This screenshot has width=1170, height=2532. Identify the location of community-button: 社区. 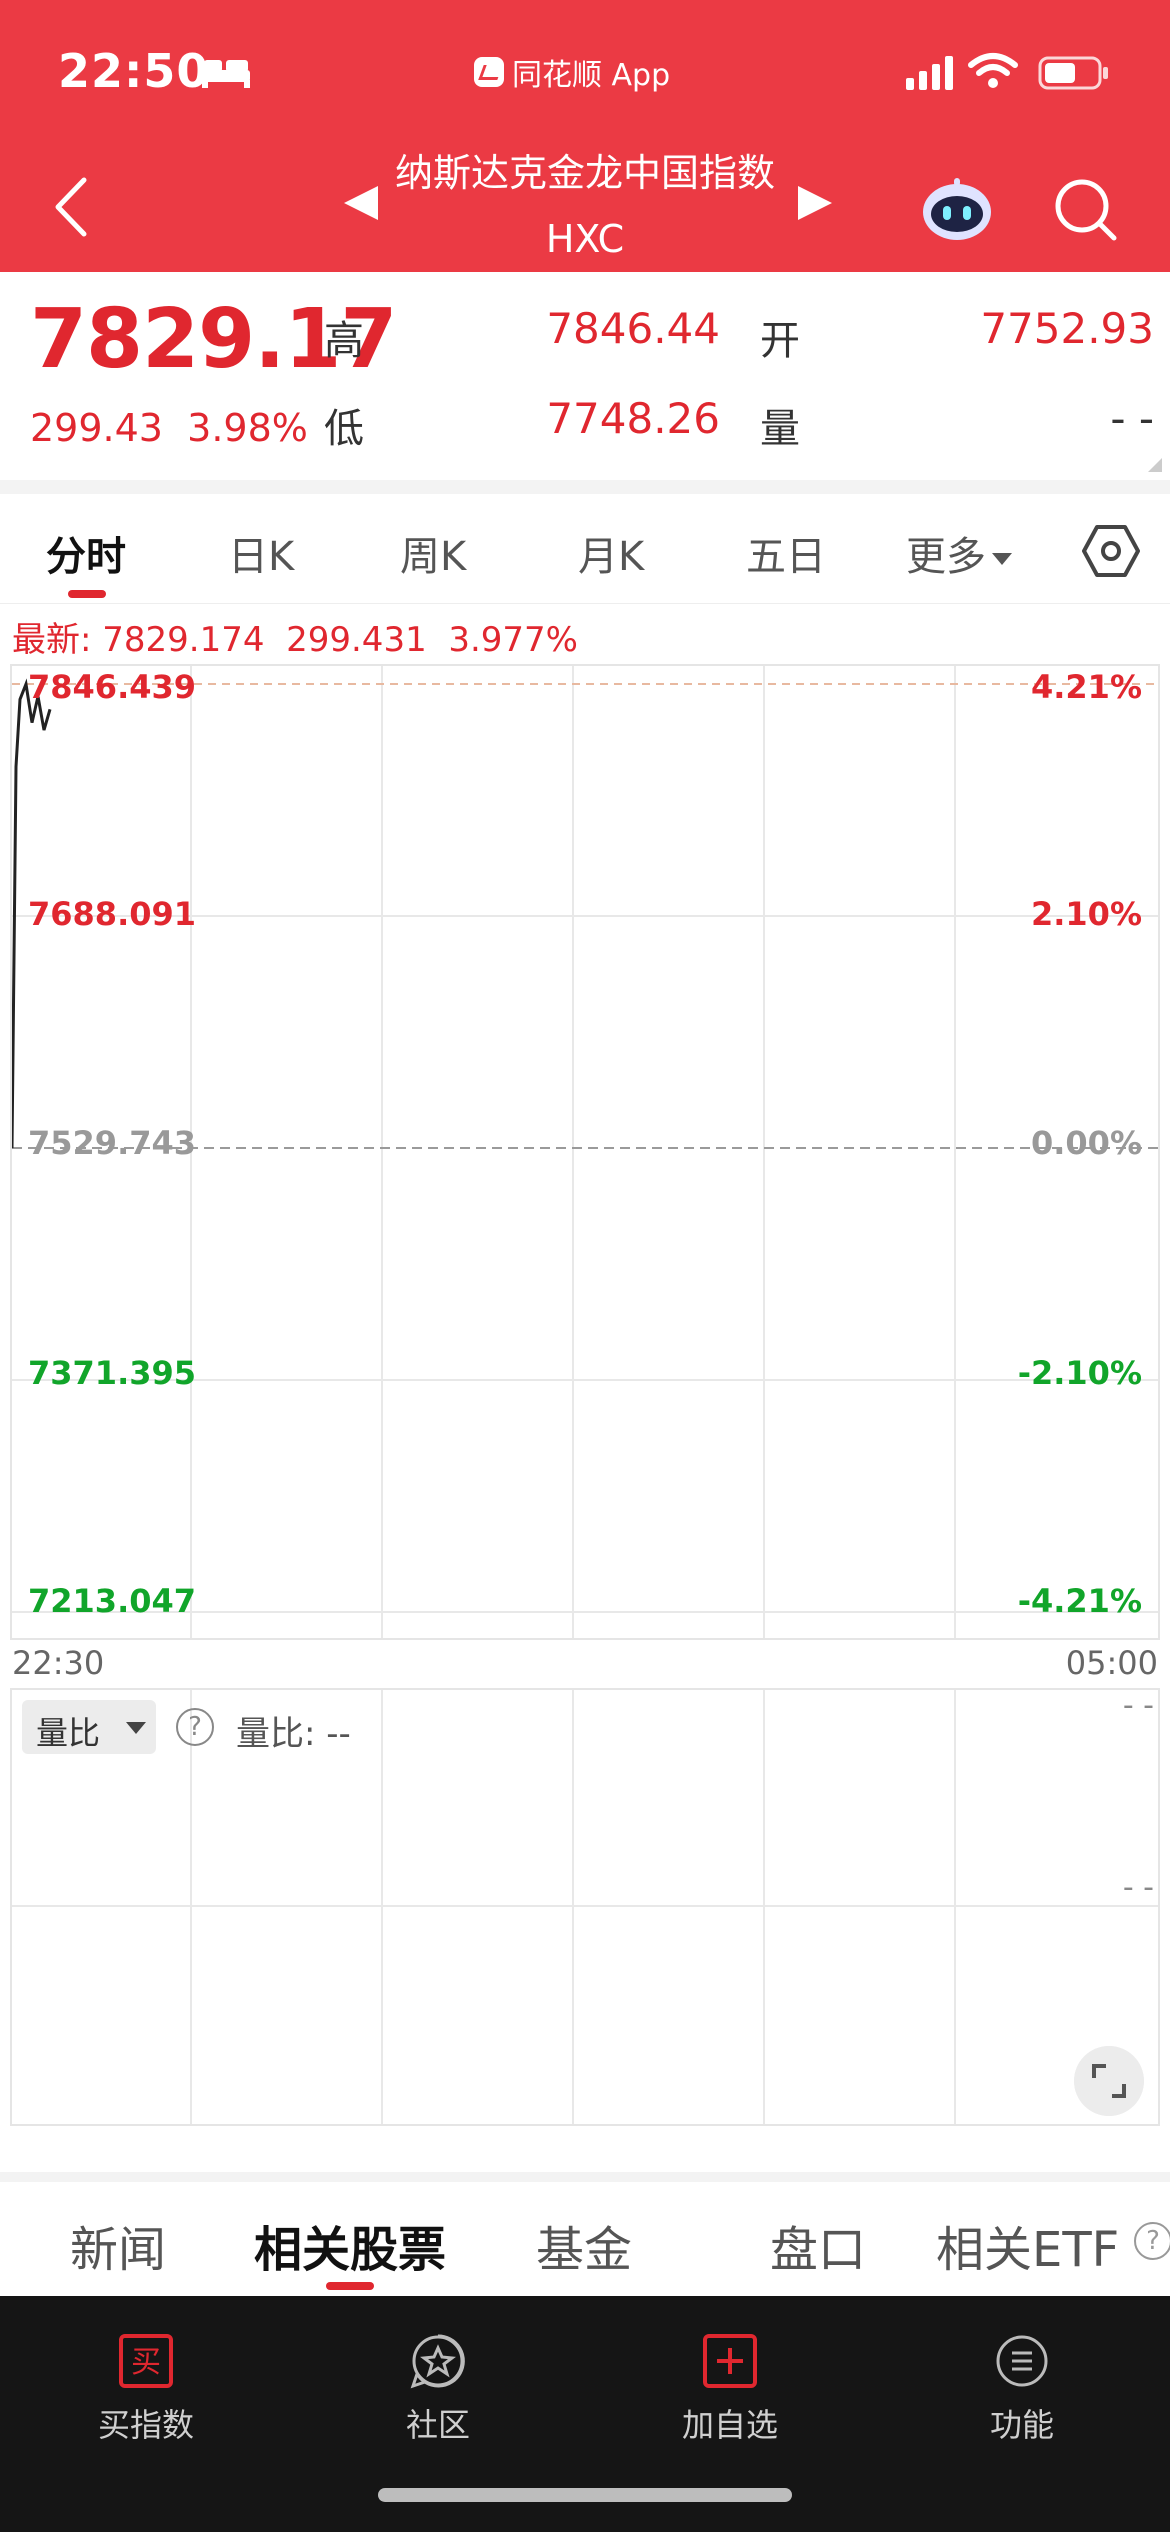
(438, 2389).